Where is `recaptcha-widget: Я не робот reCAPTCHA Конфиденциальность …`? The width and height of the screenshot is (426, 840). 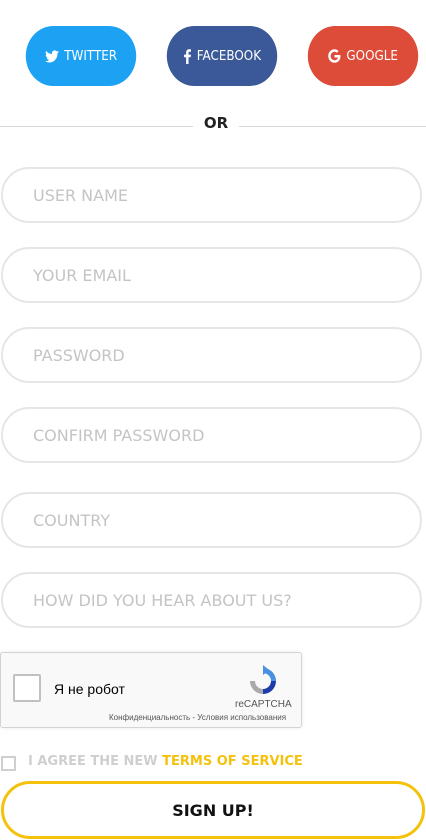 recaptcha-widget: Я не робот reCAPTCHA Конфиденциальность … is located at coordinates (151, 690).